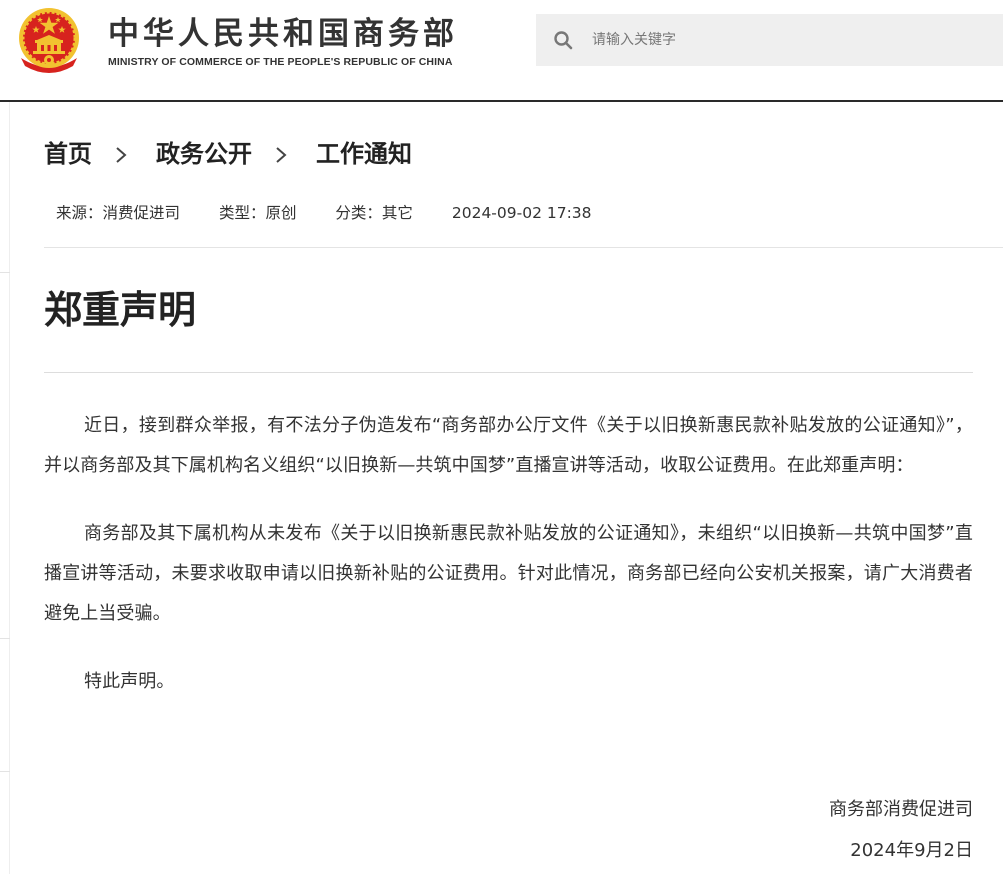  What do you see at coordinates (563, 40) in the screenshot?
I see `search-icon` at bounding box center [563, 40].